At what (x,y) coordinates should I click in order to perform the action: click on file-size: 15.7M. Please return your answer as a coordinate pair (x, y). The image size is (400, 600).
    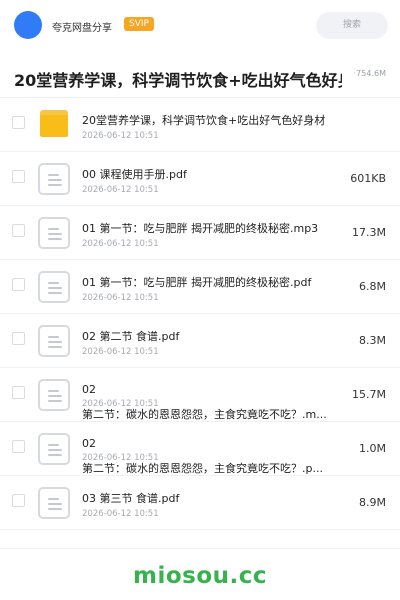
    Looking at the image, I should click on (369, 394).